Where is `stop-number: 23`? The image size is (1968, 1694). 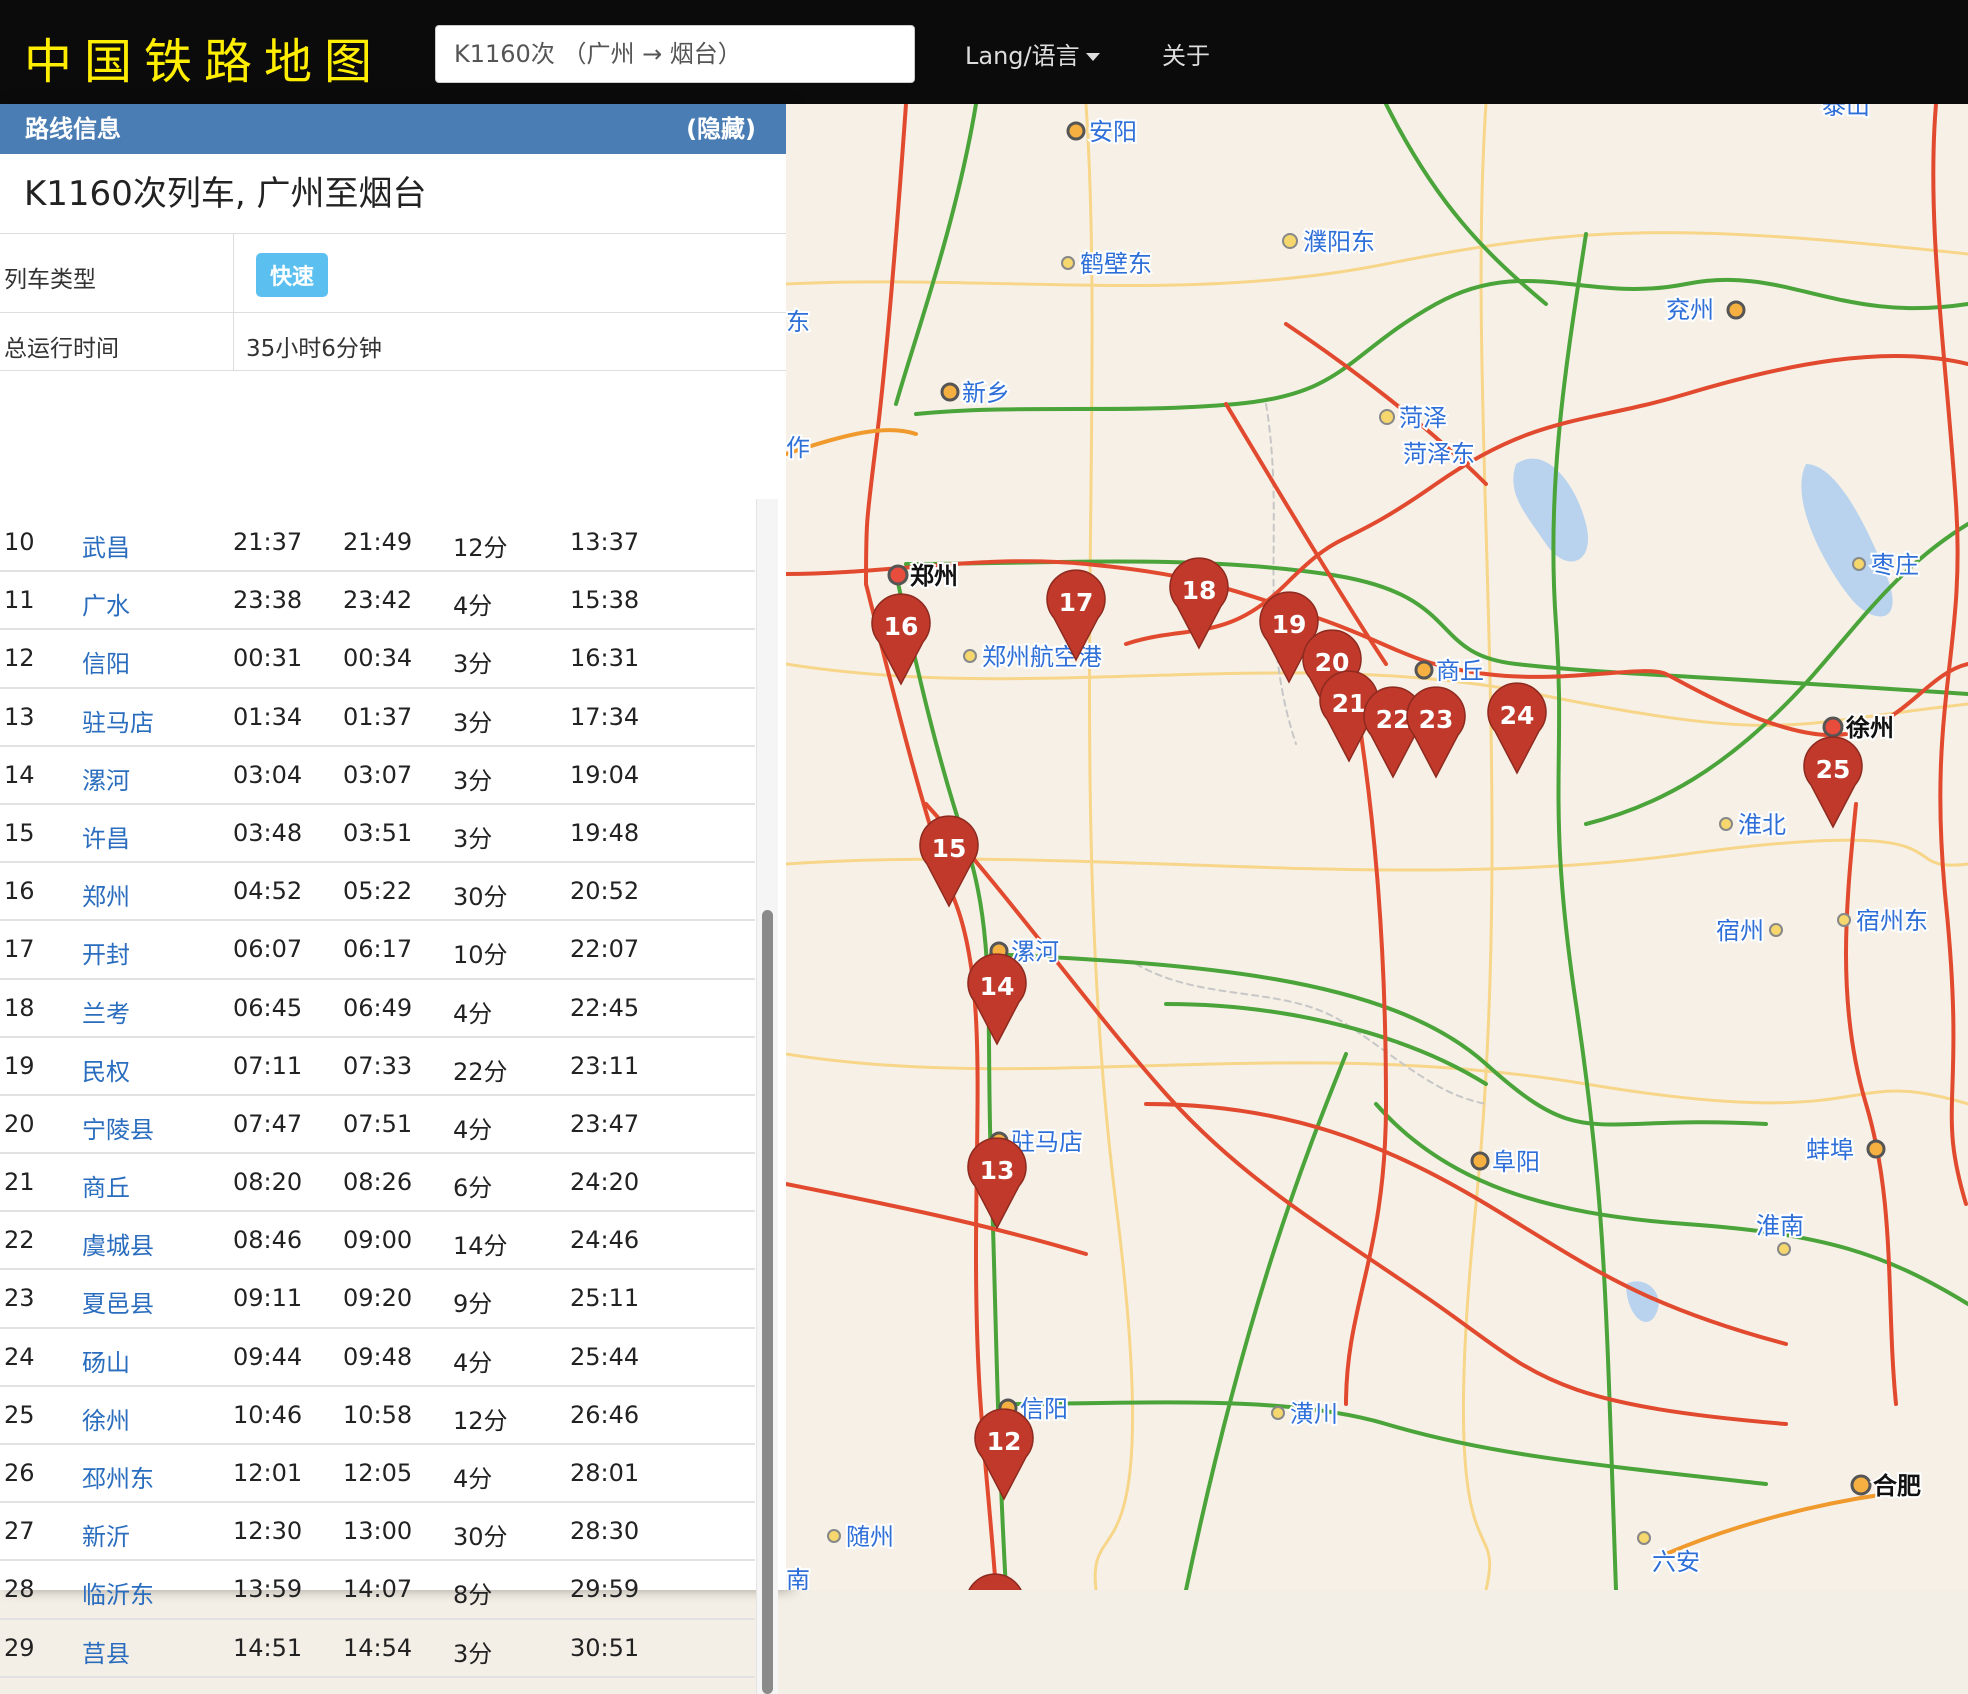
stop-number: 23 is located at coordinates (19, 1298).